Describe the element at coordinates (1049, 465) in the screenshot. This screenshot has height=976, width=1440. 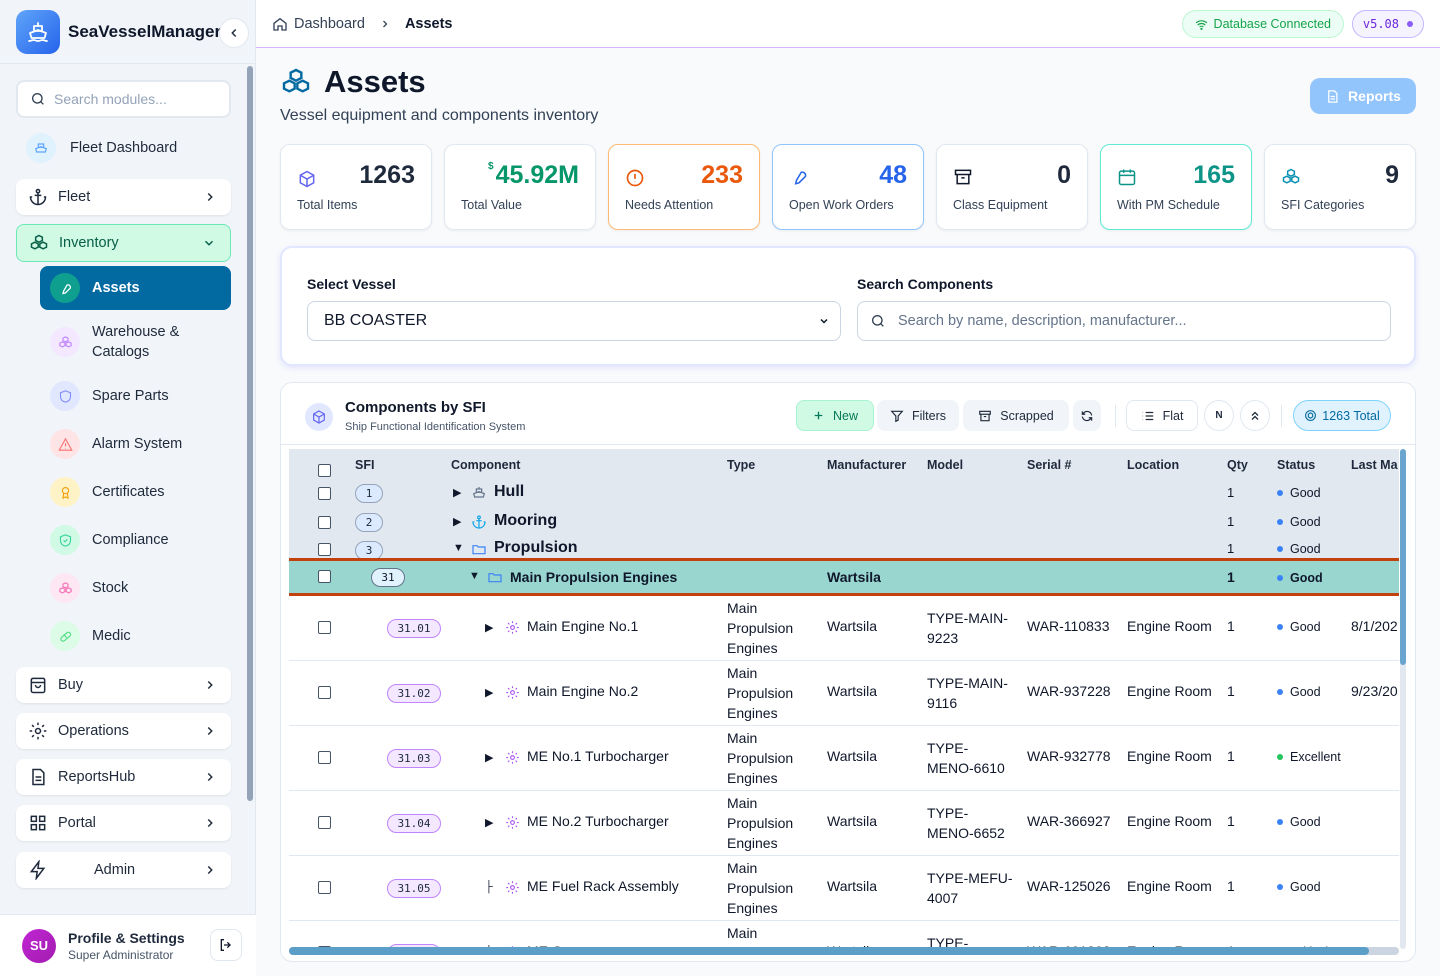
I see `column-header-serial: Serial #` at that location.